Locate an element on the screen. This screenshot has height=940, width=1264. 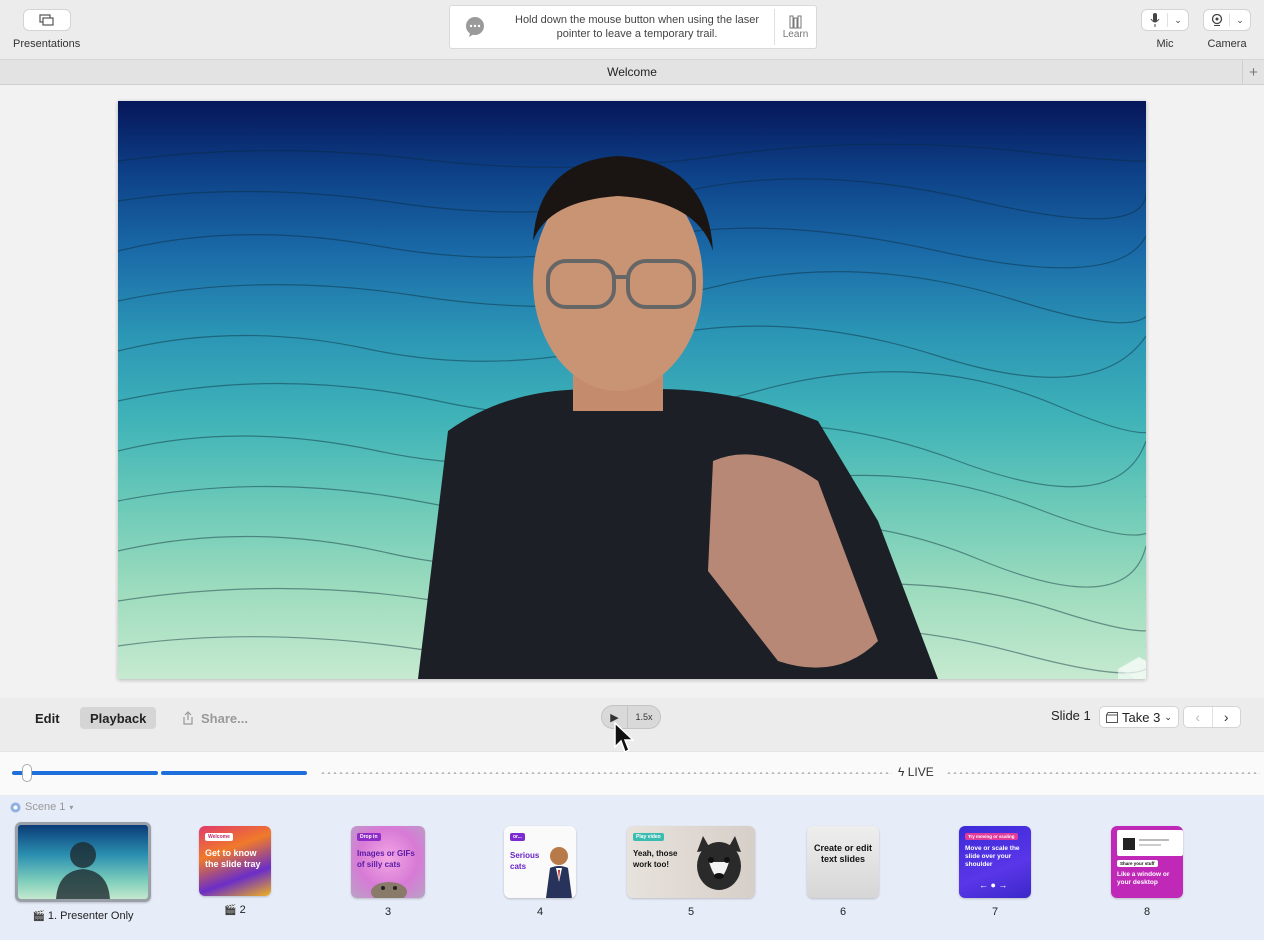
scene-name: Scene 1 is located at coordinates (45, 807).